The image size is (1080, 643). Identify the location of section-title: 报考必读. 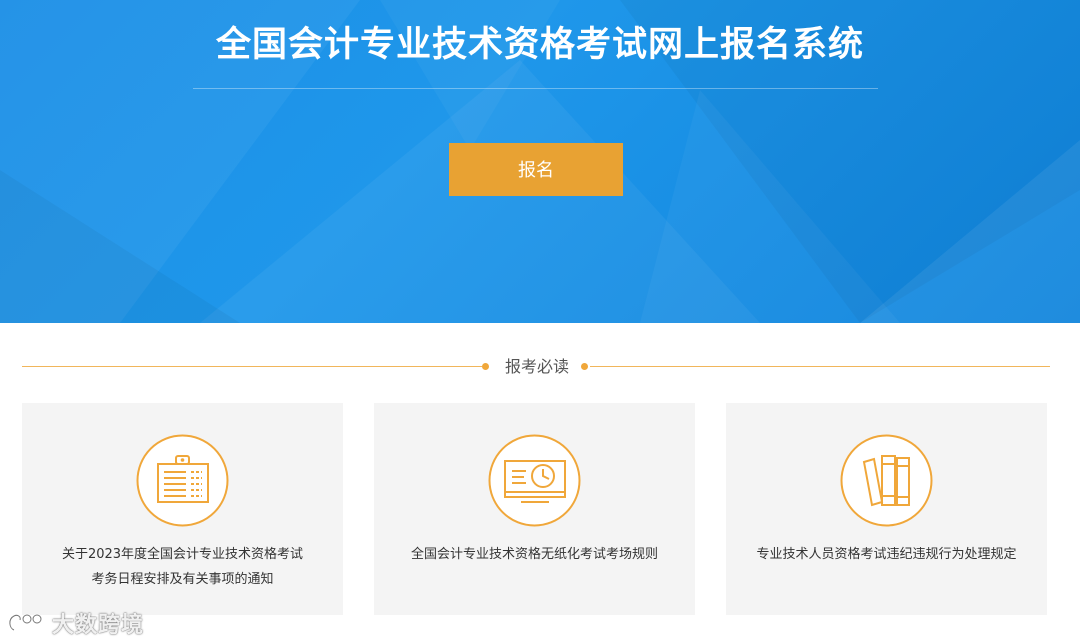
(536, 366).